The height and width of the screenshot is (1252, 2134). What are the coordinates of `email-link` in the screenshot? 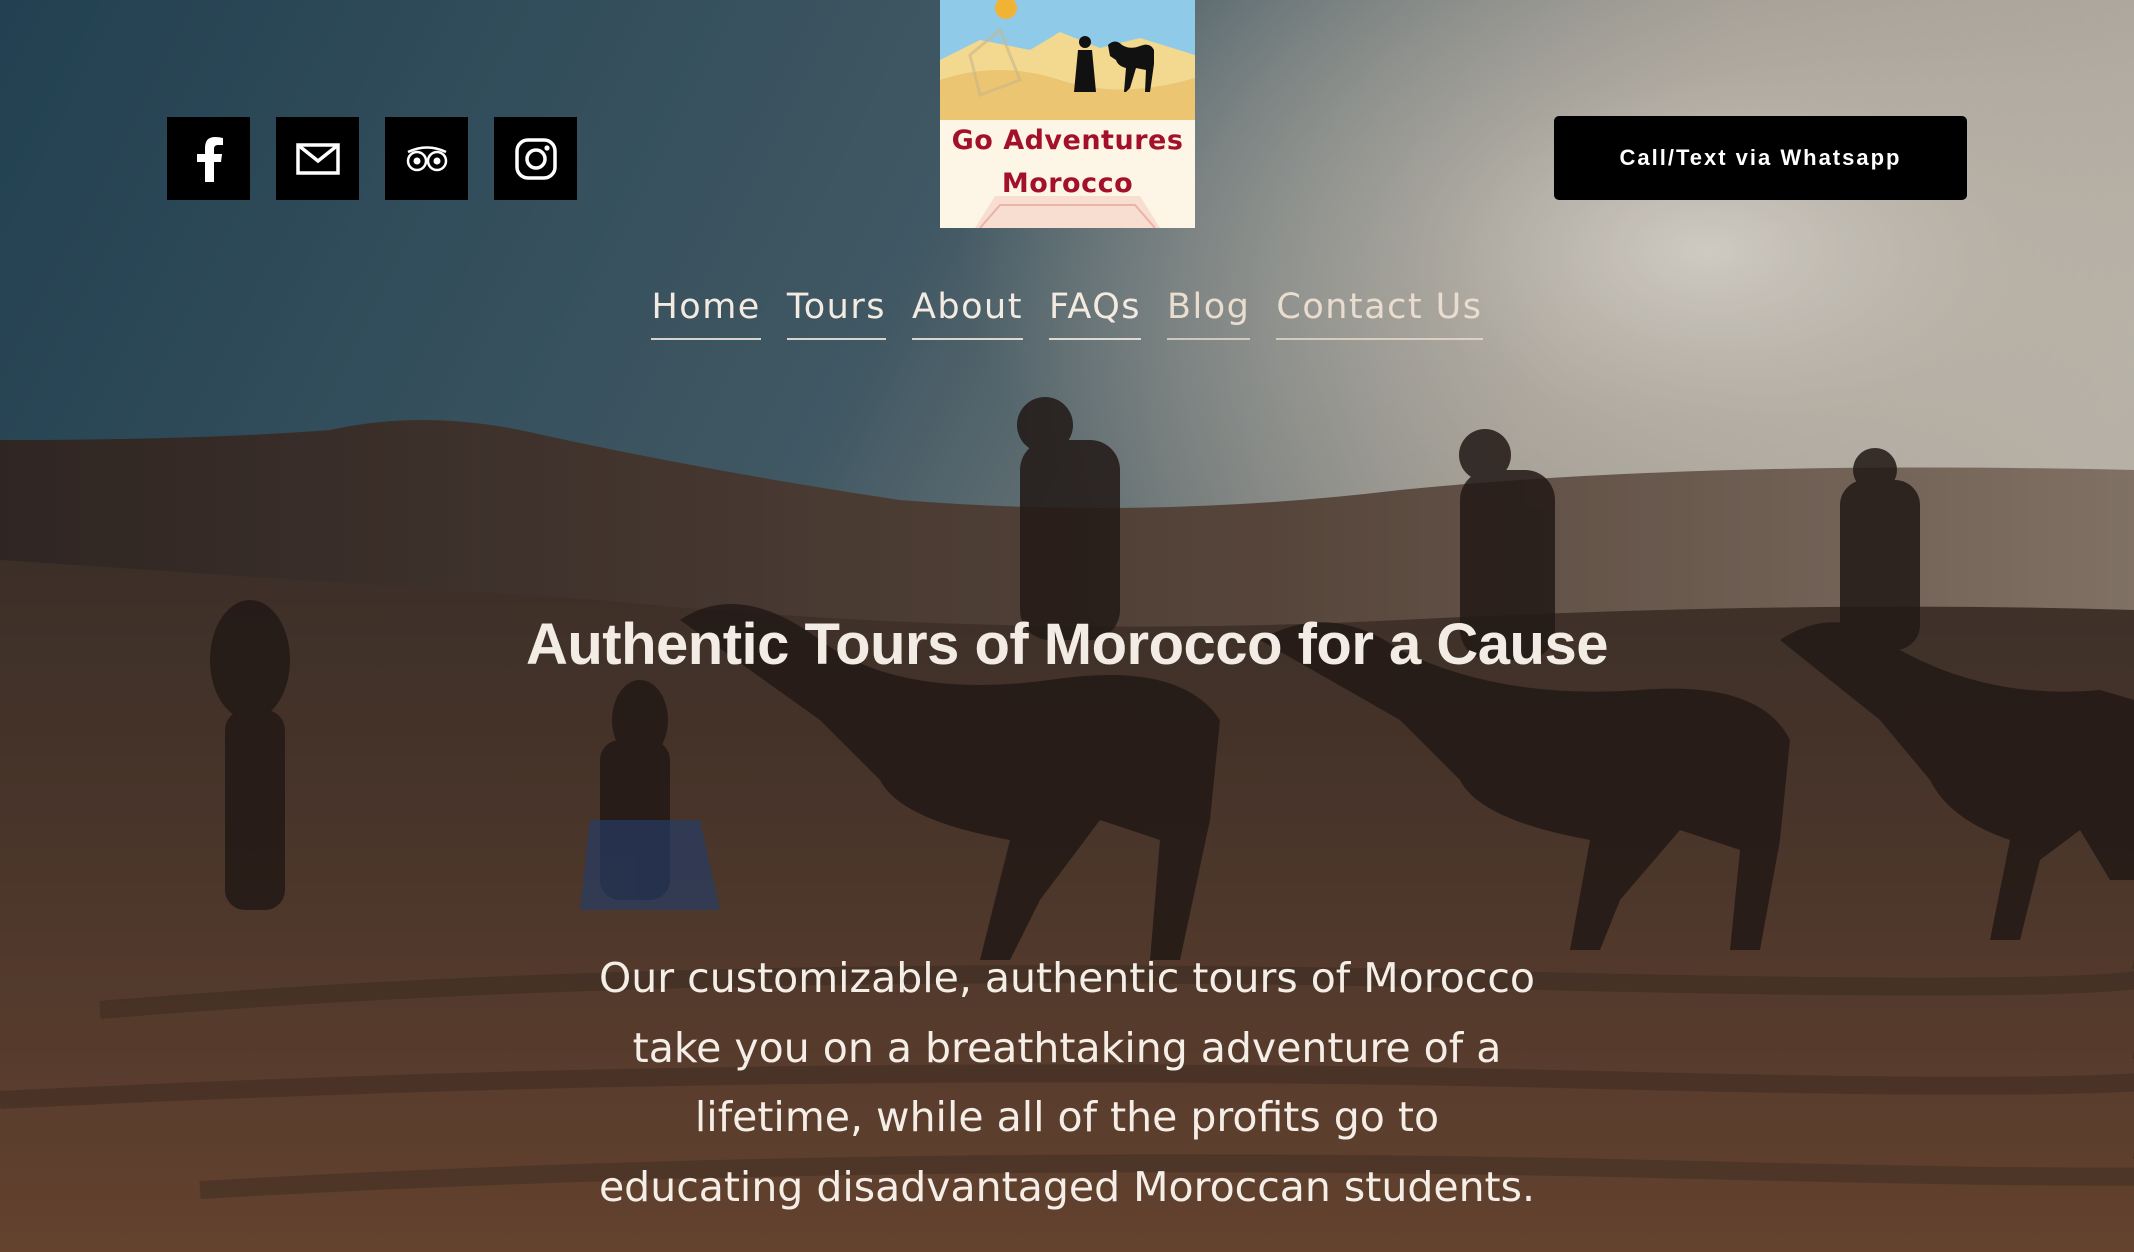 It's located at (317, 158).